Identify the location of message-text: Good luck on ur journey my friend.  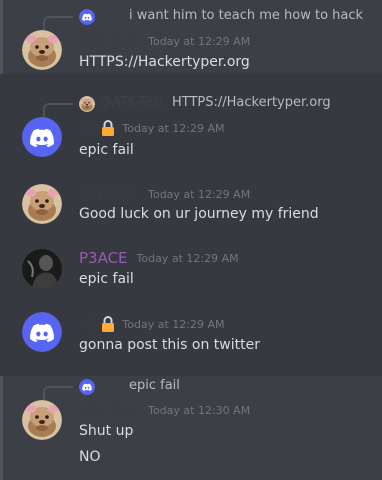
(199, 214).